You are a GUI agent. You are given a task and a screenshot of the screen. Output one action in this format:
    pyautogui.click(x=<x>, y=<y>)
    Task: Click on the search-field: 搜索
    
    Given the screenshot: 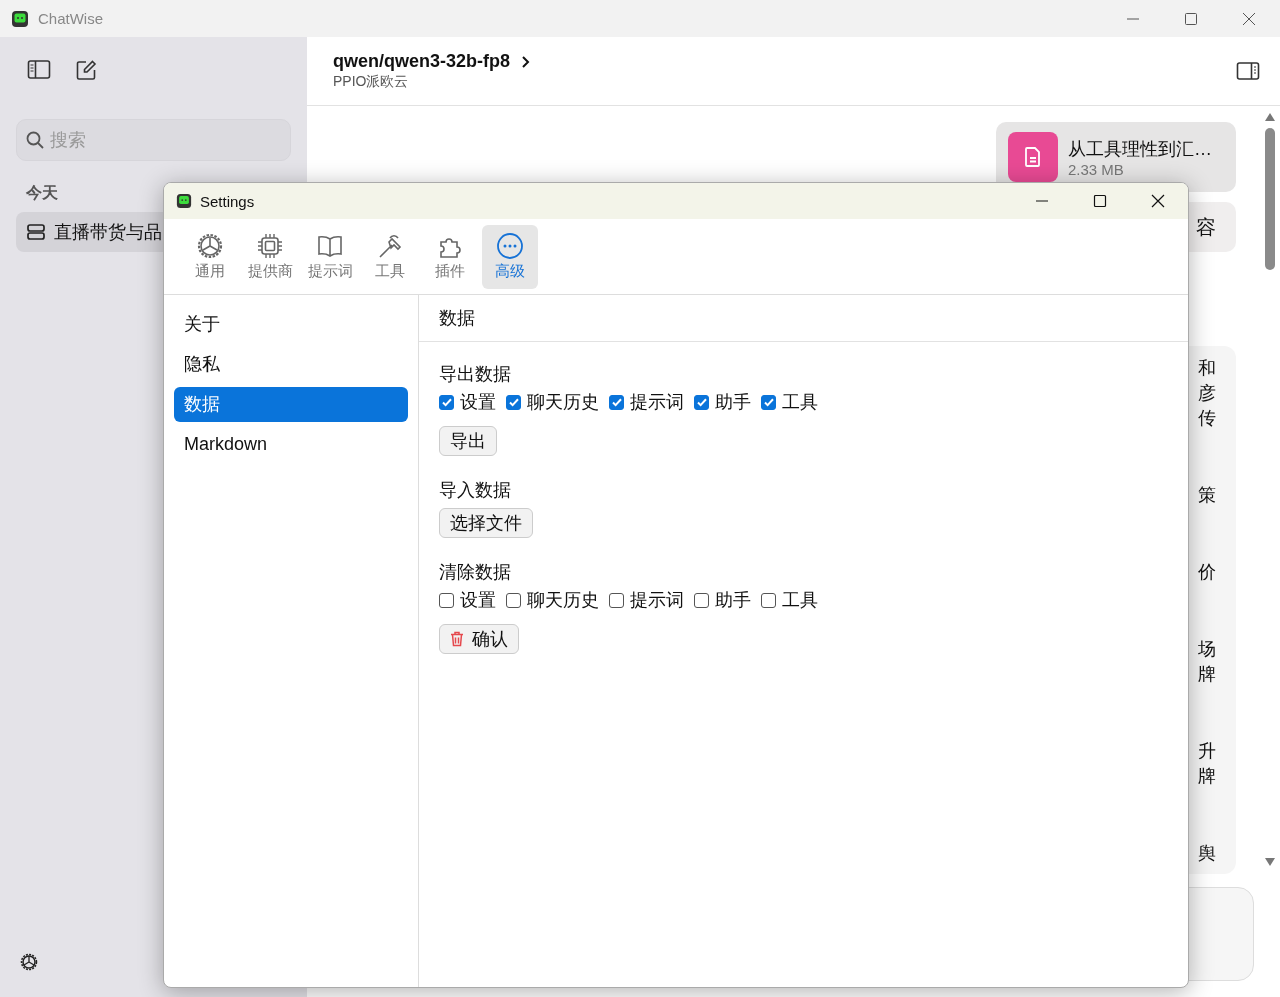 What is the action you would take?
    pyautogui.click(x=153, y=140)
    